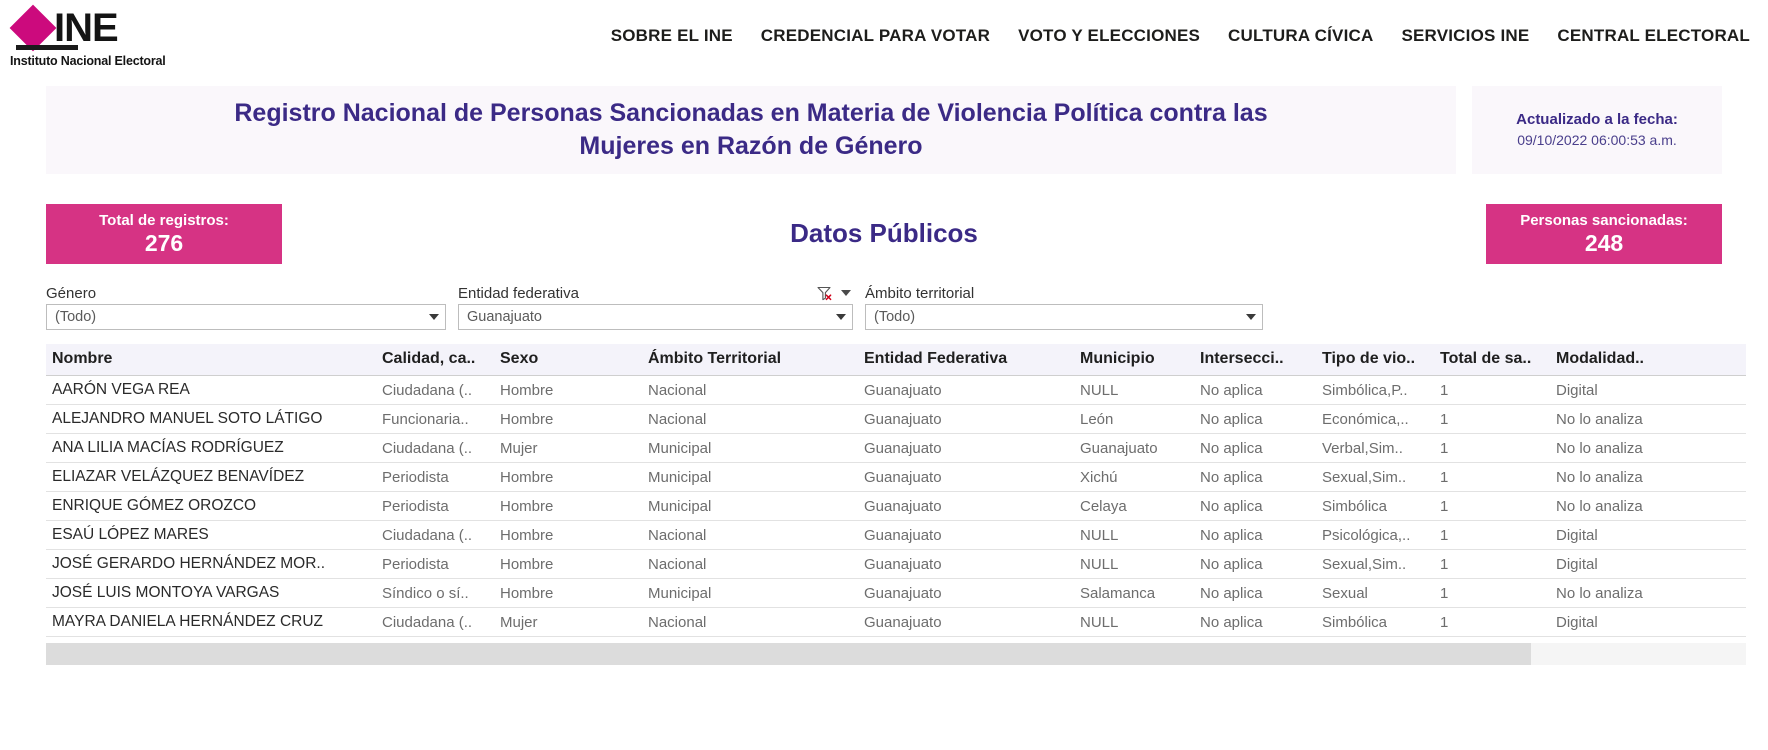  Describe the element at coordinates (1375, 593) in the screenshot. I see `cell-tipo-de-violencia: Sexual` at that location.